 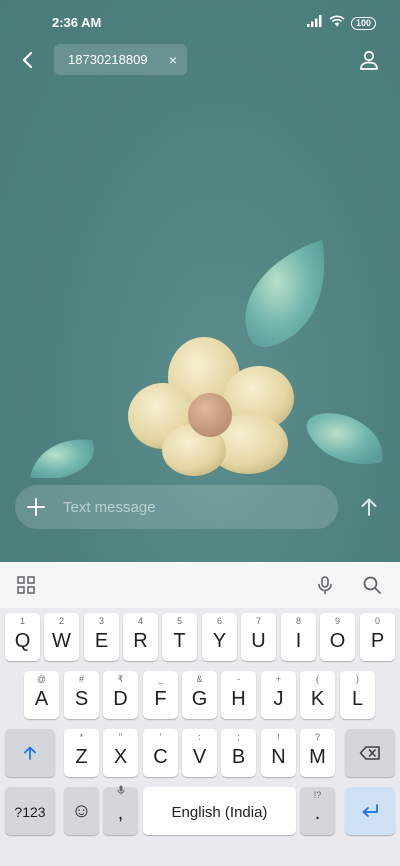 I want to click on search-icon, so click(x=372, y=585).